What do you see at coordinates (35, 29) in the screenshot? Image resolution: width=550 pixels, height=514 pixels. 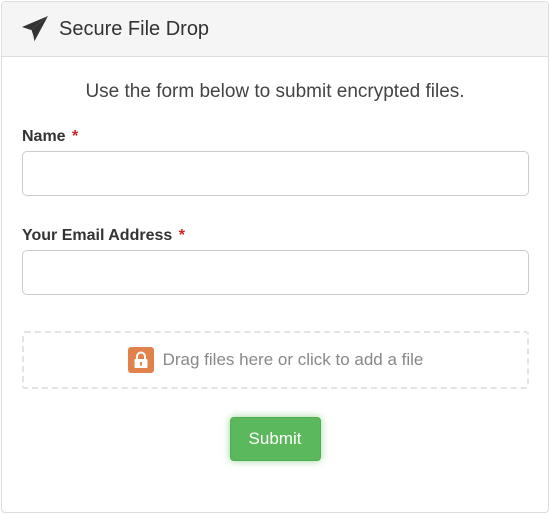 I see `paper-plane-icon` at bounding box center [35, 29].